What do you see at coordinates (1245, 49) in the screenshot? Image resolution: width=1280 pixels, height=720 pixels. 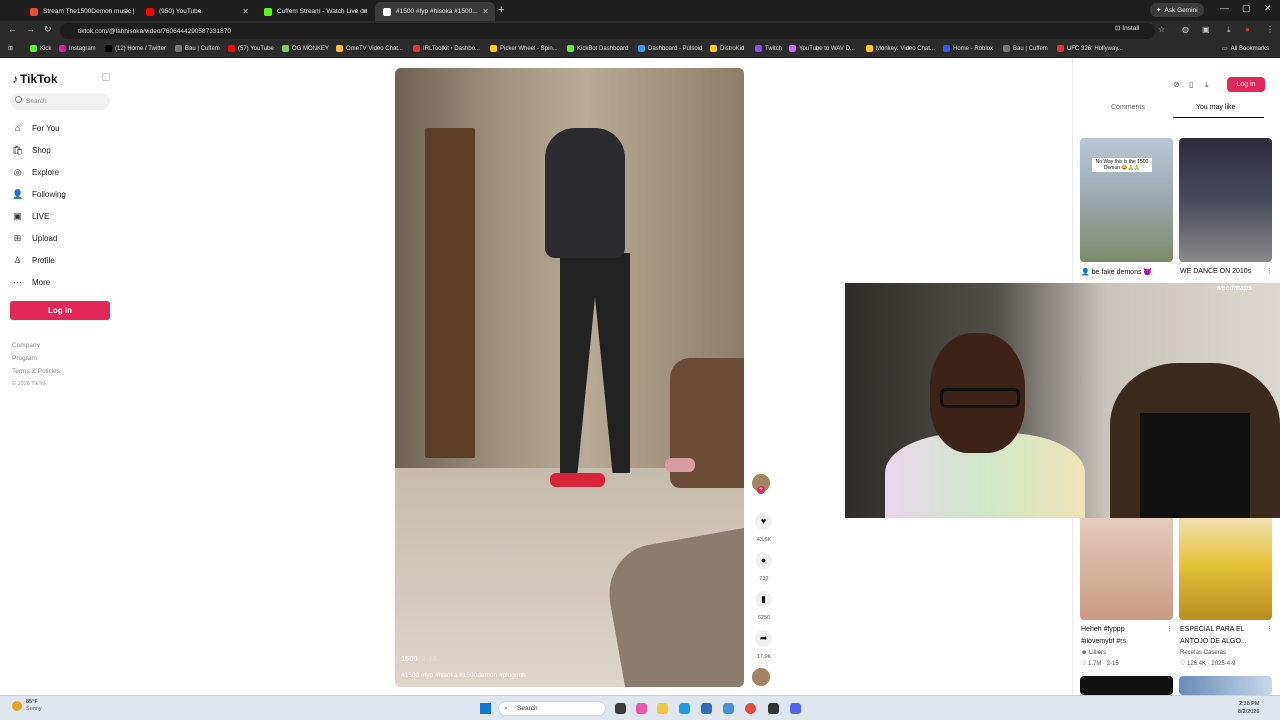 I see `all-bookmarks-button: ▭ All Bookmarks` at bounding box center [1245, 49].